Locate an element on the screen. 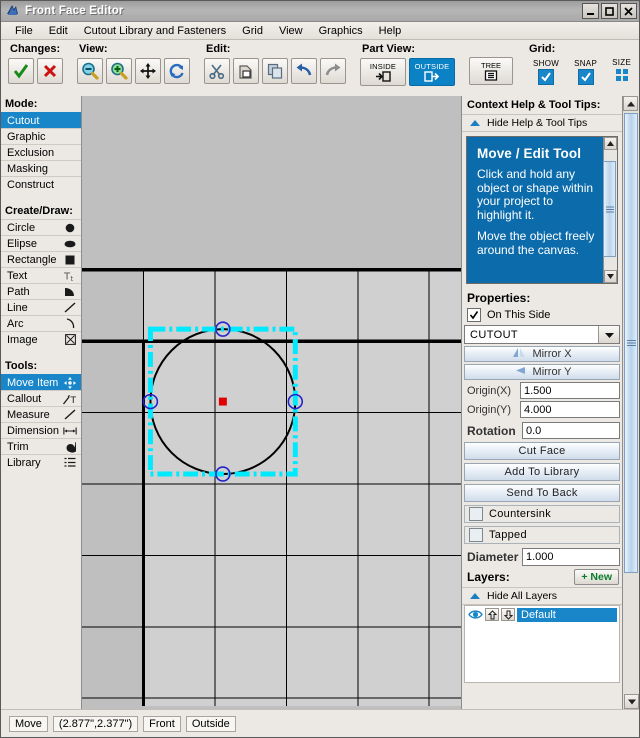 The image size is (640, 738). pan-button is located at coordinates (148, 71).